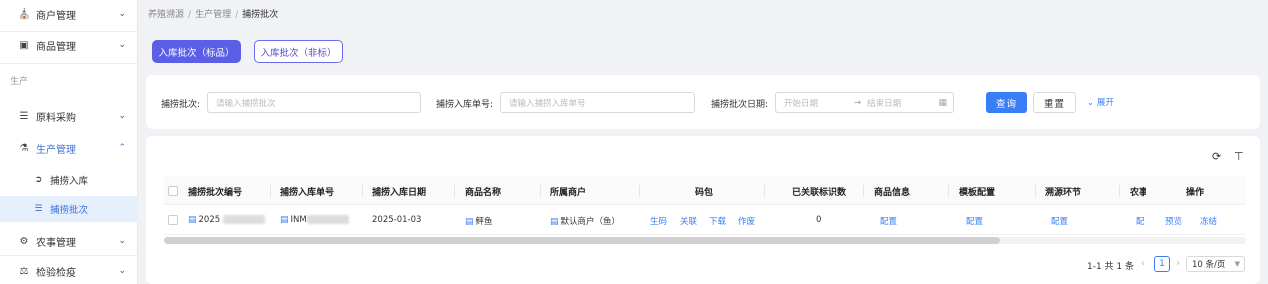 The image size is (1268, 284). I want to click on breadcrumb-item: 生产管理, so click(213, 15).